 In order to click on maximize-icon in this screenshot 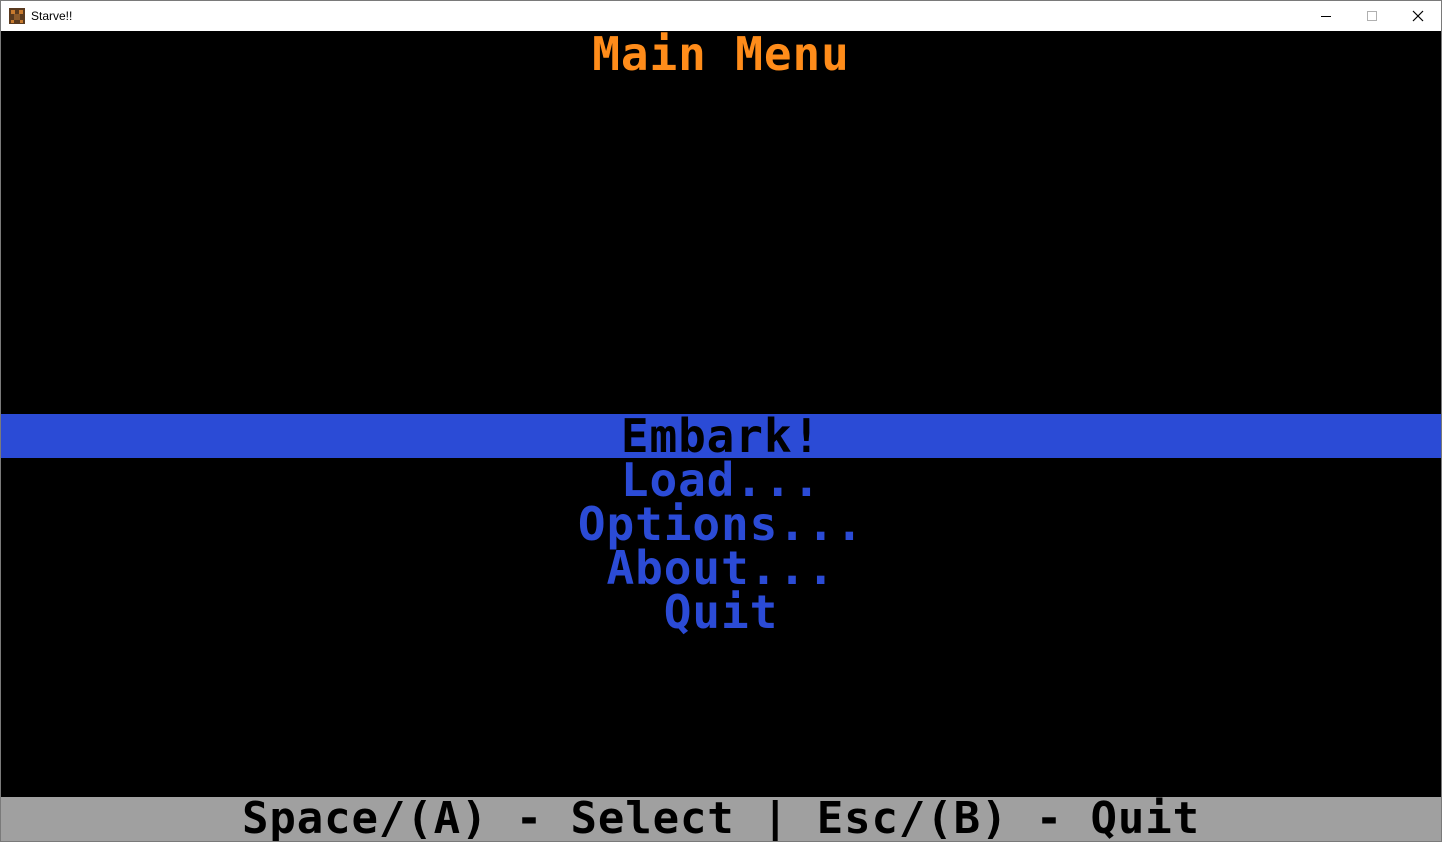, I will do `click(1372, 16)`.